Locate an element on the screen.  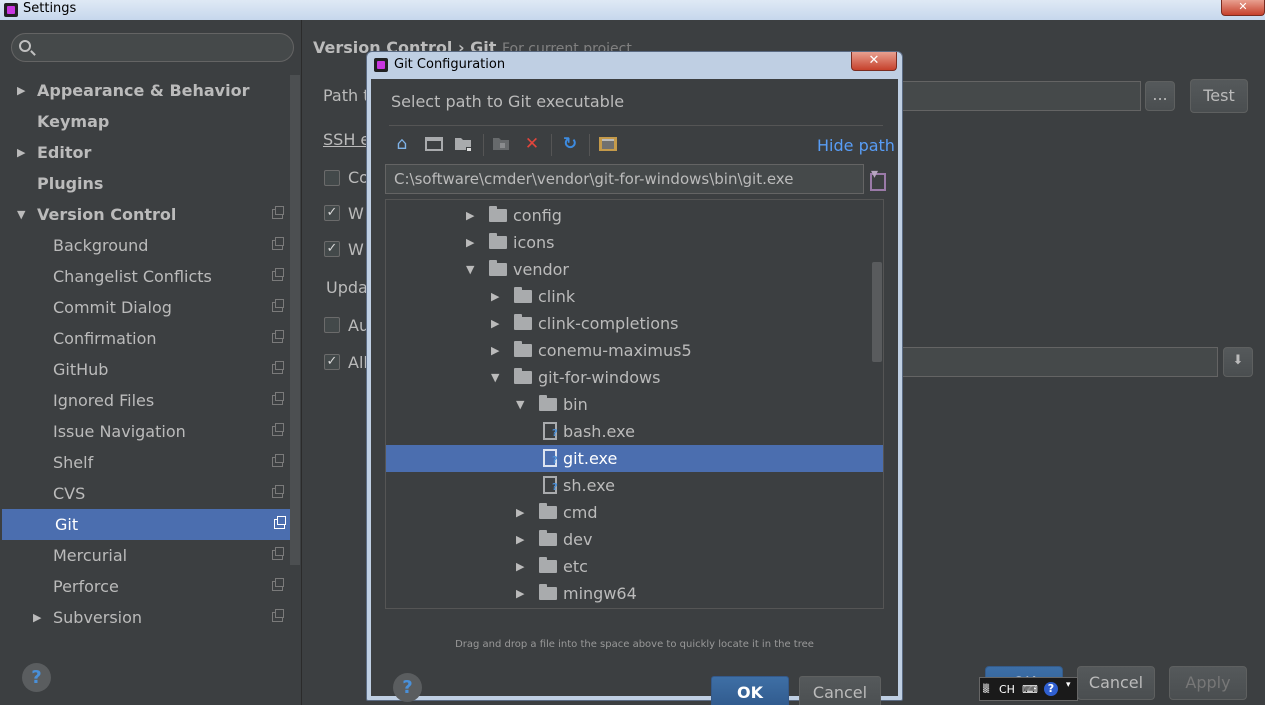
folder-node: ▶ conemu-maximus5 is located at coordinates (634, 350).